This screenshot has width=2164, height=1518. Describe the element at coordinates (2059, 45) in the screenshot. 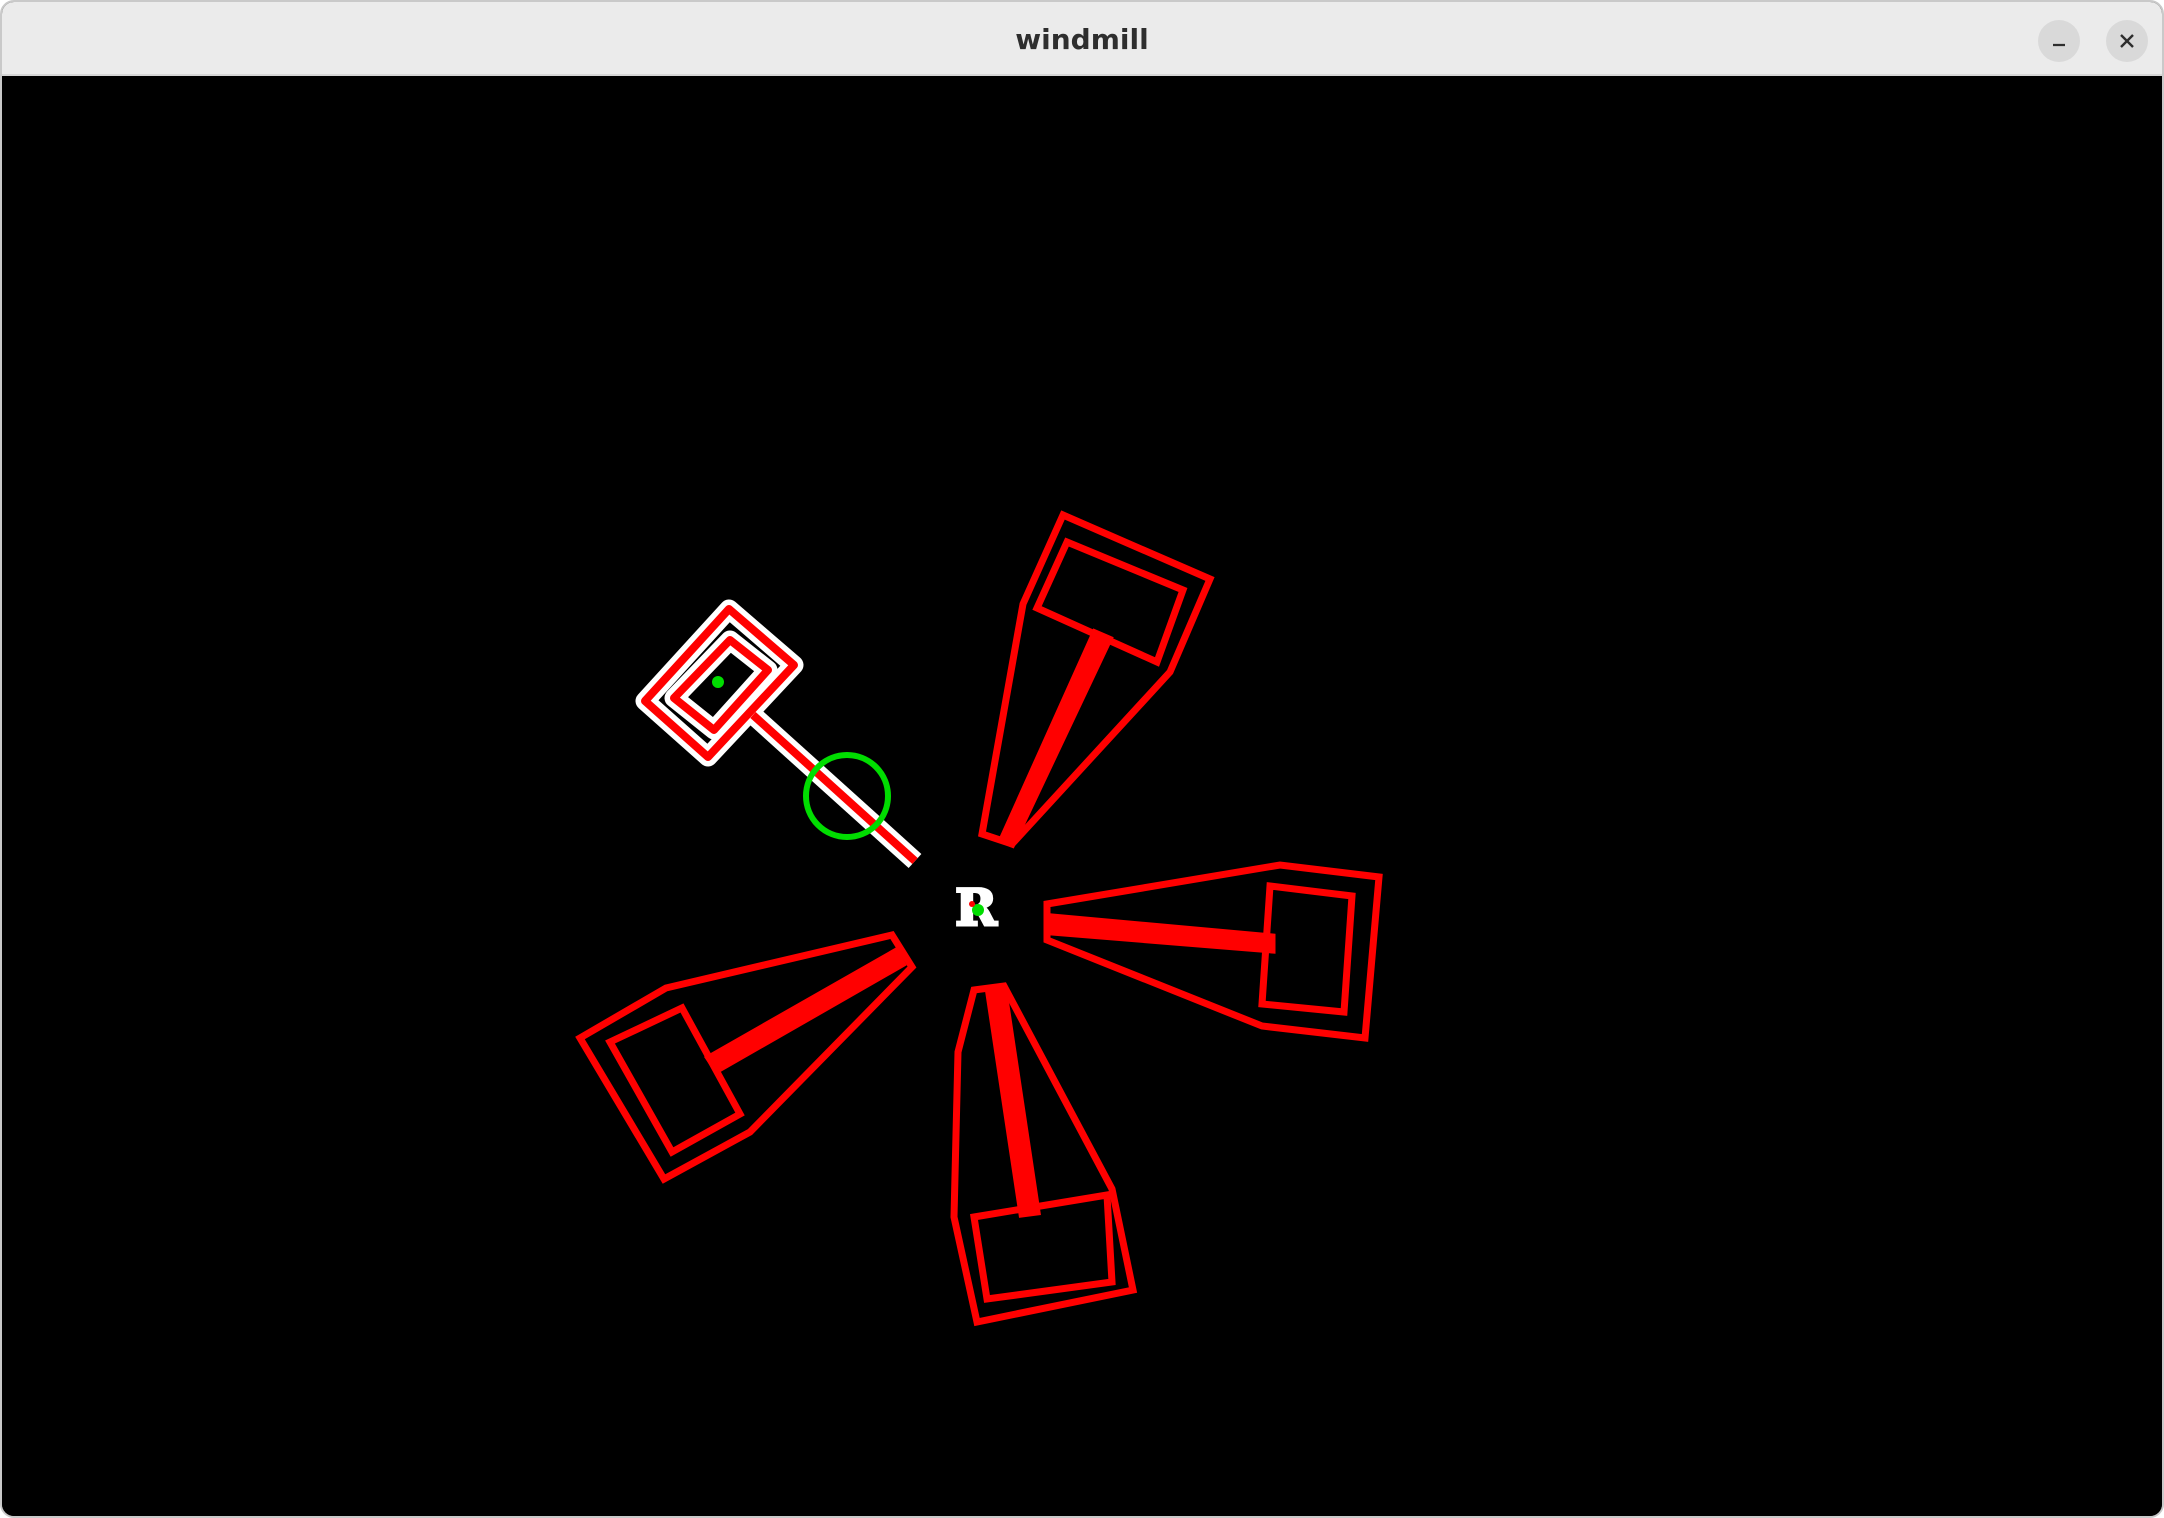

I see `minimize-icon` at that location.